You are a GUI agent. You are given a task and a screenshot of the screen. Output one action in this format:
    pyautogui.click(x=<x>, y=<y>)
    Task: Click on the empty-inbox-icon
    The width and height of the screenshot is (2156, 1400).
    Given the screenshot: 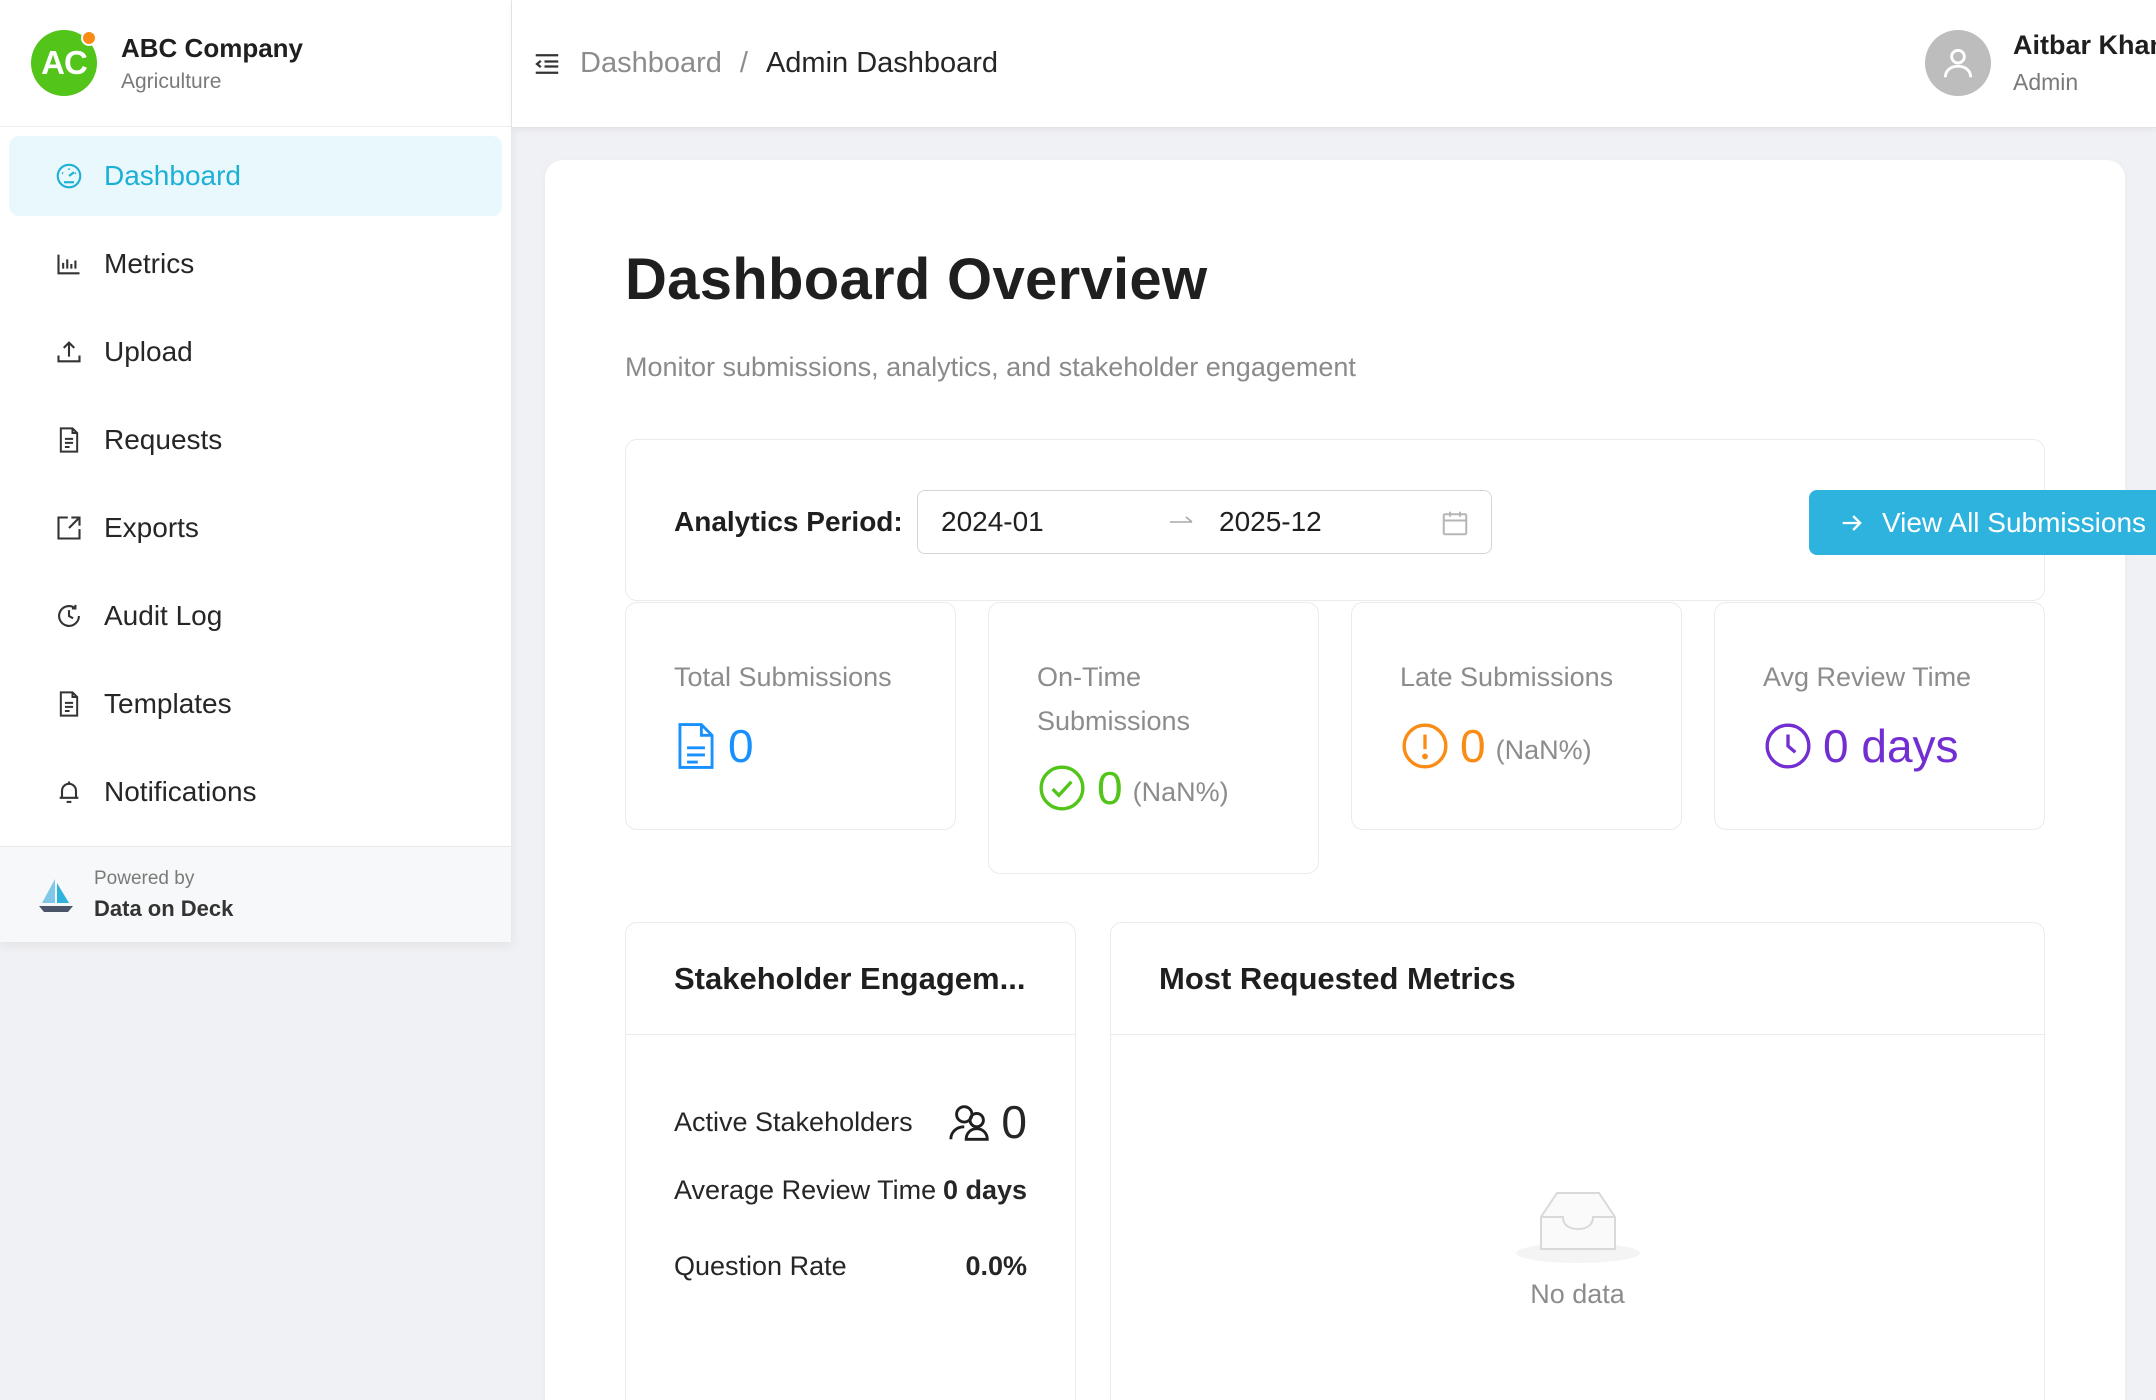 What is the action you would take?
    pyautogui.click(x=1578, y=1223)
    